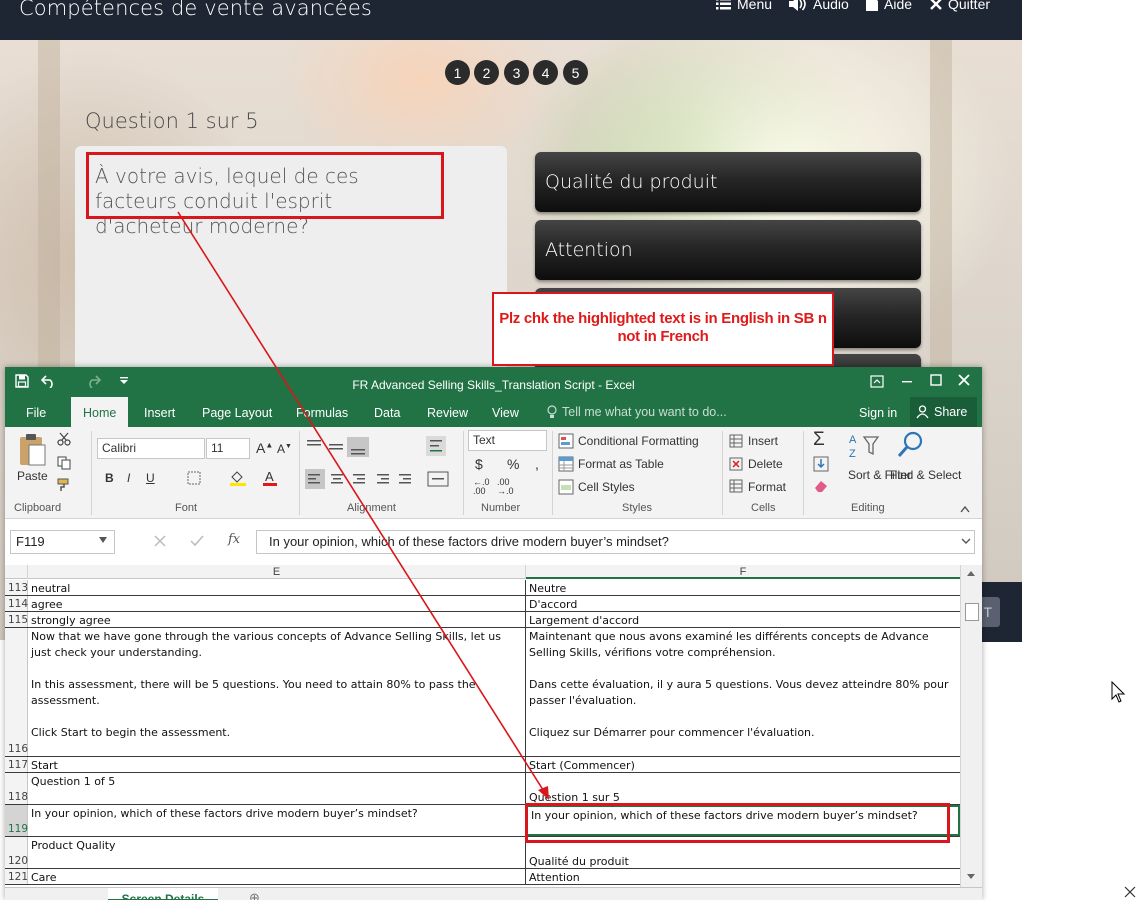 Image resolution: width=1138 pixels, height=900 pixels. What do you see at coordinates (821, 464) in the screenshot?
I see `fill-icon` at bounding box center [821, 464].